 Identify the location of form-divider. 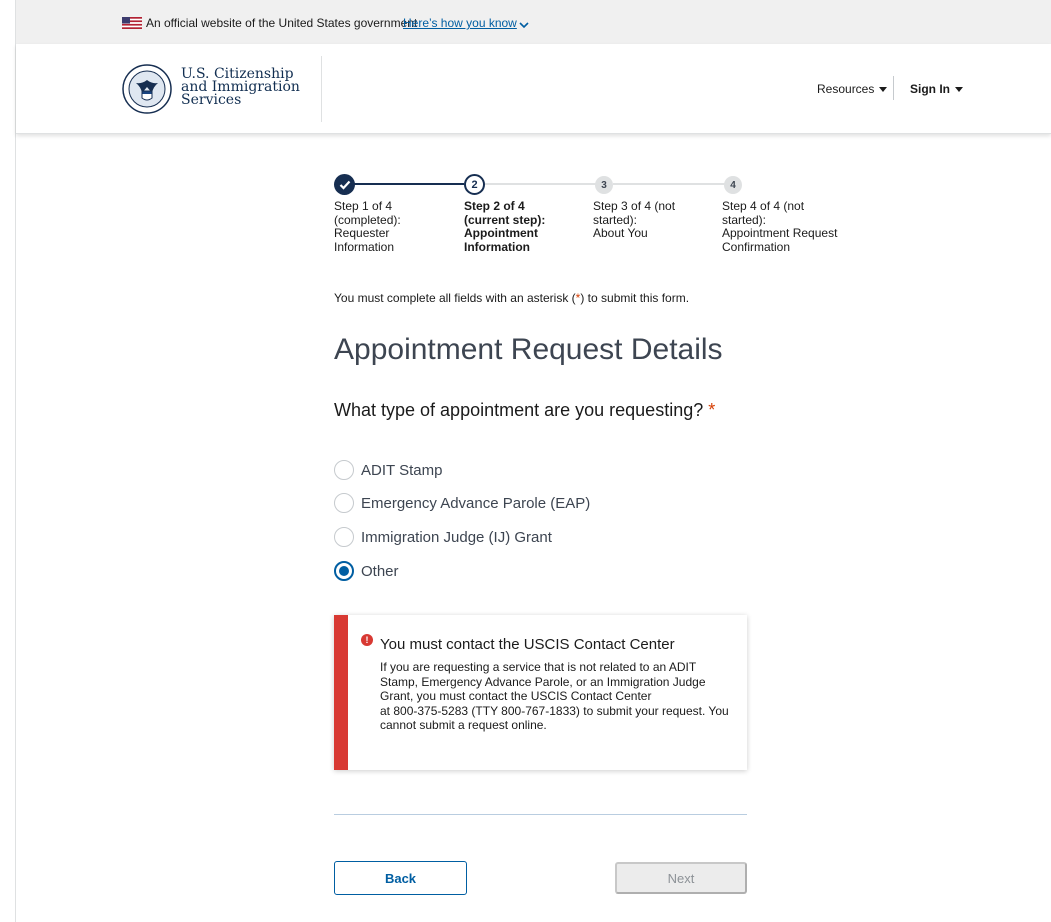
(540, 814).